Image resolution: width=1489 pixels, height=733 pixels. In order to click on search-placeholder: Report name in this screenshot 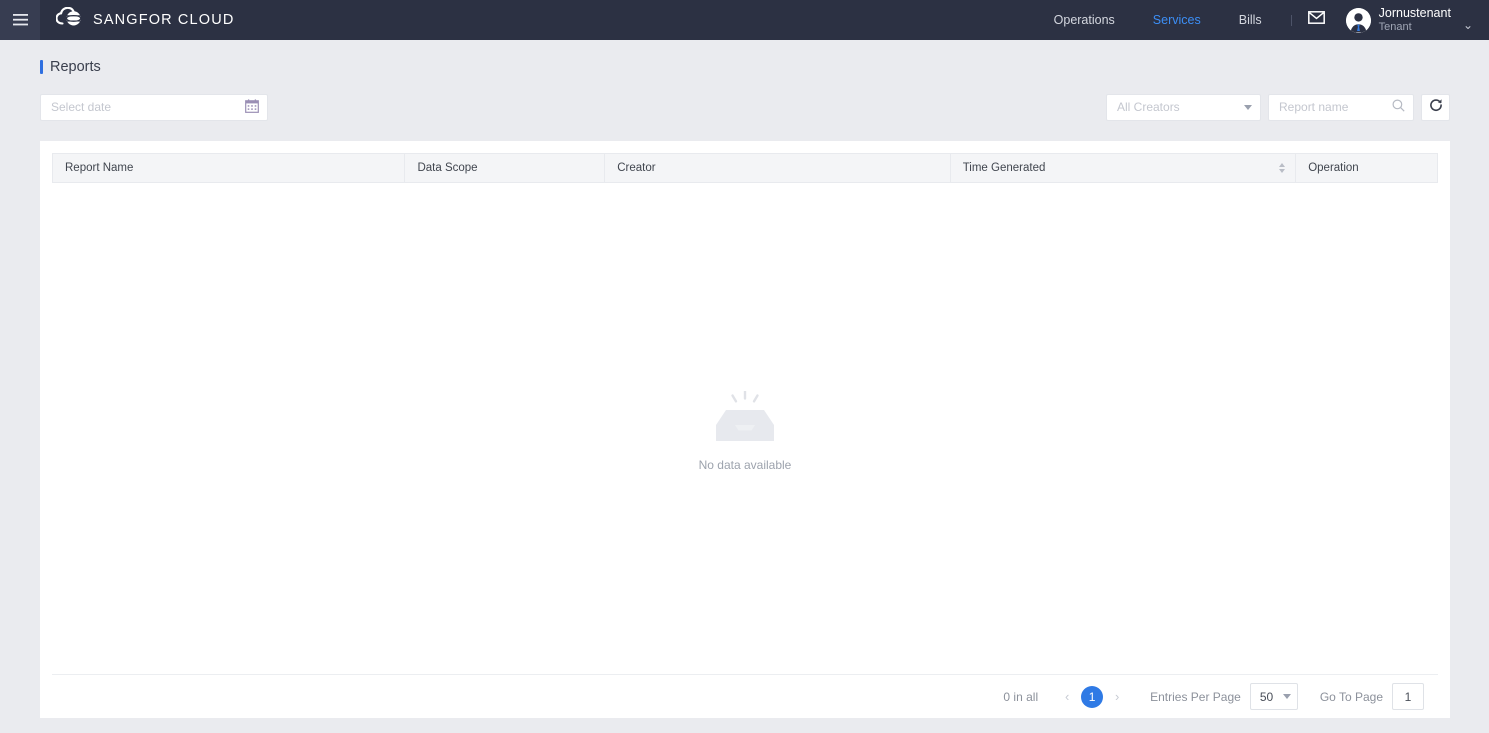, I will do `click(1314, 107)`.